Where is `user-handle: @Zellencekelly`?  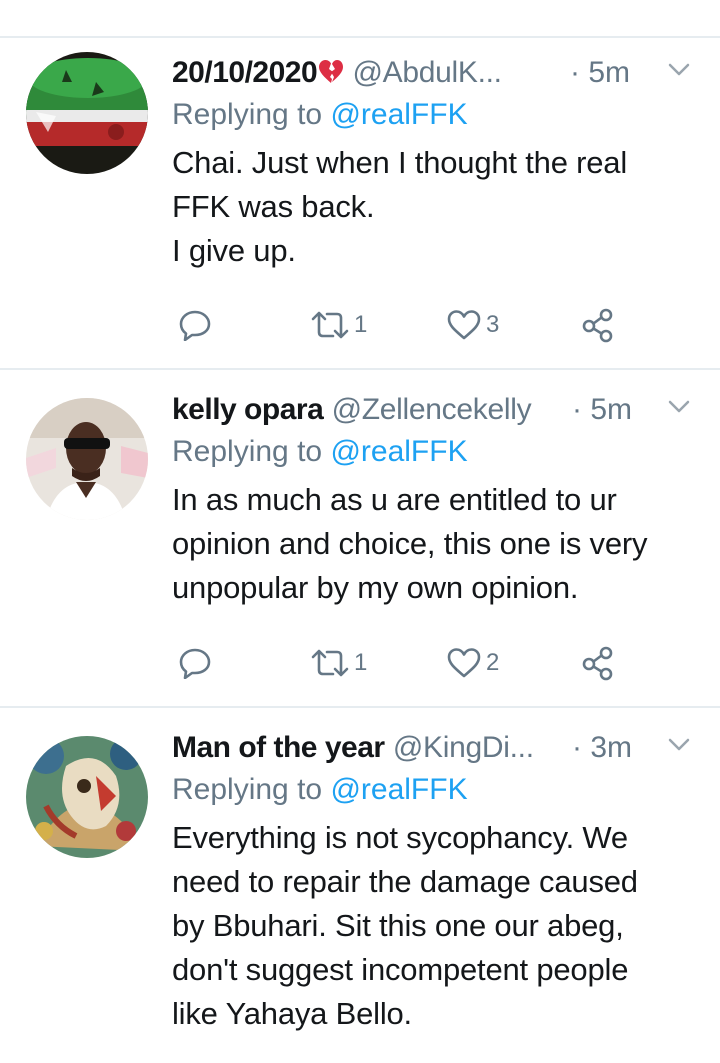
user-handle: @Zellencekelly is located at coordinates (432, 409).